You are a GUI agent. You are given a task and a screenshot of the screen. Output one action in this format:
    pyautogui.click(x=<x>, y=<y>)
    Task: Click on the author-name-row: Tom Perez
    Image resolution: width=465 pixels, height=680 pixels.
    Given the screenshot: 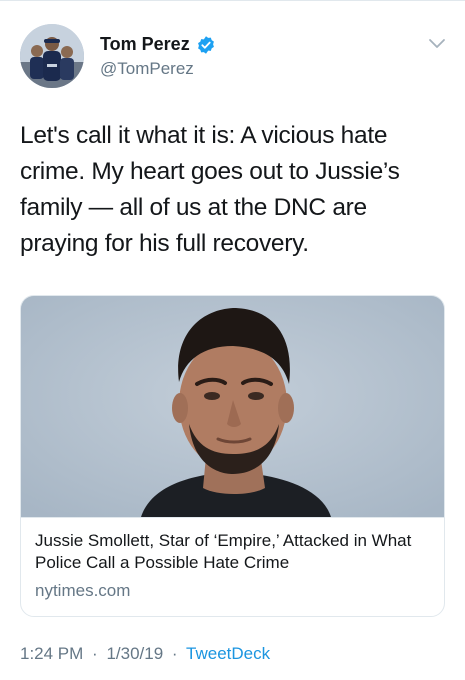 What is the action you would take?
    pyautogui.click(x=158, y=44)
    